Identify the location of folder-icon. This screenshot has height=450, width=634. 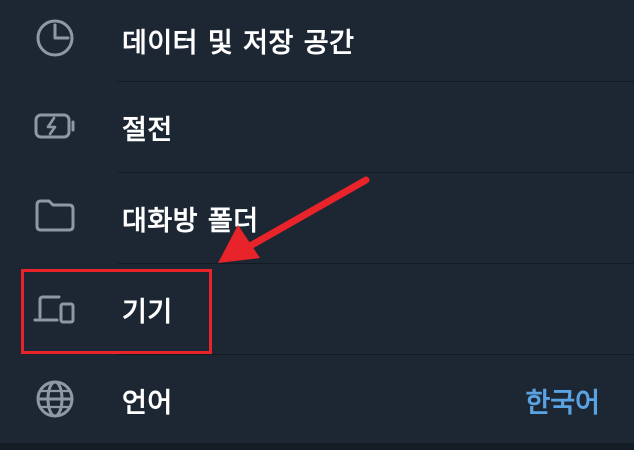
(55, 215).